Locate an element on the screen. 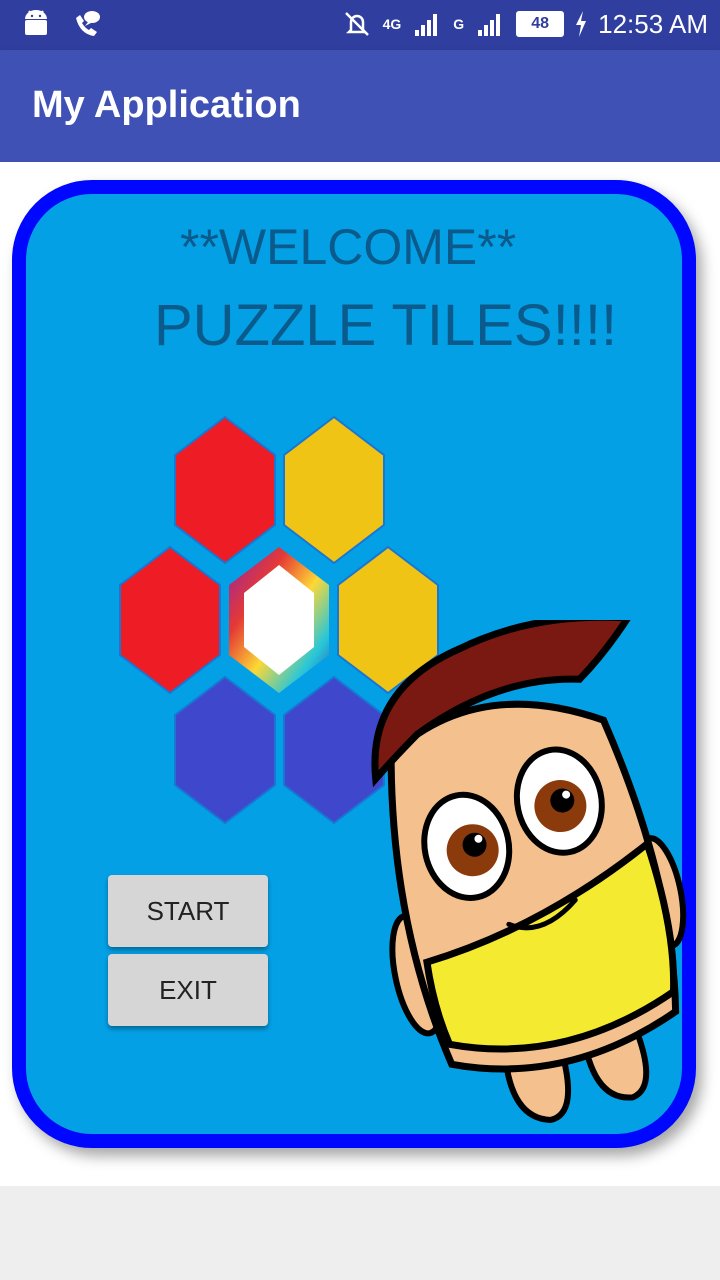  start-button: START is located at coordinates (188, 911).